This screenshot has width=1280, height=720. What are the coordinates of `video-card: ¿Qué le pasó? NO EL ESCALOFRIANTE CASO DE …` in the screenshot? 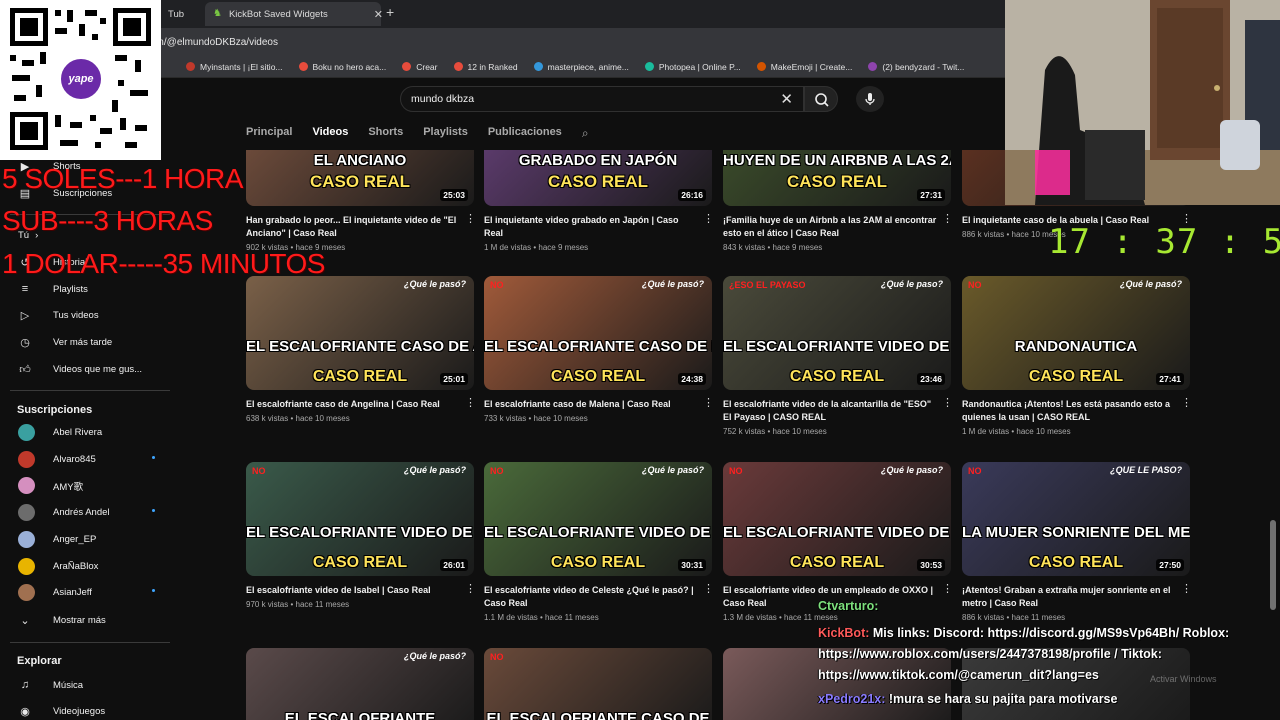 It's located at (599, 349).